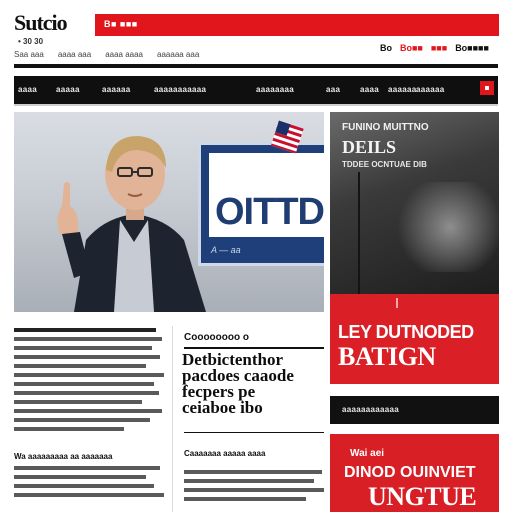 Image resolution: width=512 pixels, height=512 pixels. What do you see at coordinates (359, 233) in the screenshot?
I see `pole-image` at bounding box center [359, 233].